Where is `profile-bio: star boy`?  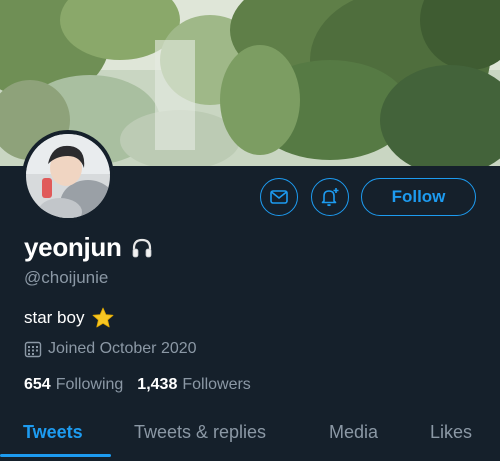 profile-bio: star boy is located at coordinates (69, 318).